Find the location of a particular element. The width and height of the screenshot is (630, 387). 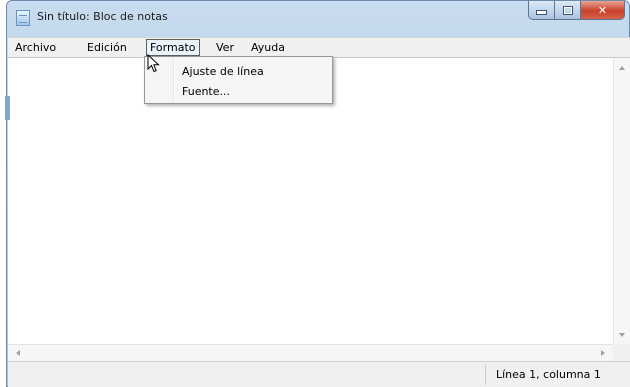

scroll-up-icon is located at coordinates (622, 68).